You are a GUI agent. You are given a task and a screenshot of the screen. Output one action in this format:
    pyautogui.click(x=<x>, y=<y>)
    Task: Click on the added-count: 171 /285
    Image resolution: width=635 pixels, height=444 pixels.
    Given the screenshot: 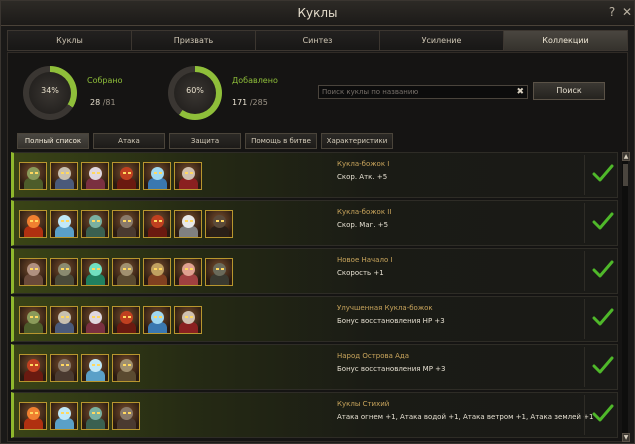 What is the action you would take?
    pyautogui.click(x=250, y=102)
    